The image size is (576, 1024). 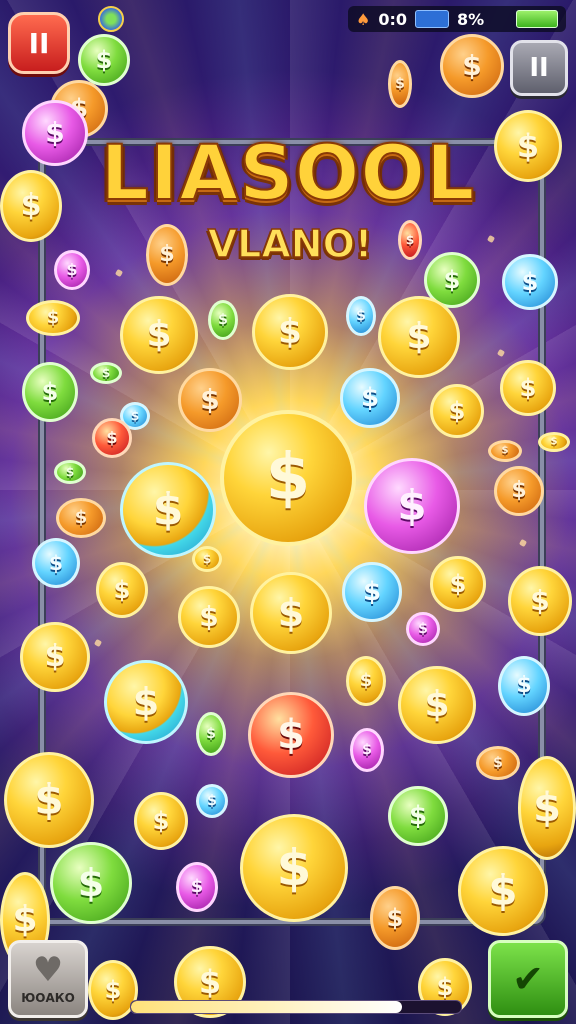 I want to click on pause-button: II, so click(x=39, y=43).